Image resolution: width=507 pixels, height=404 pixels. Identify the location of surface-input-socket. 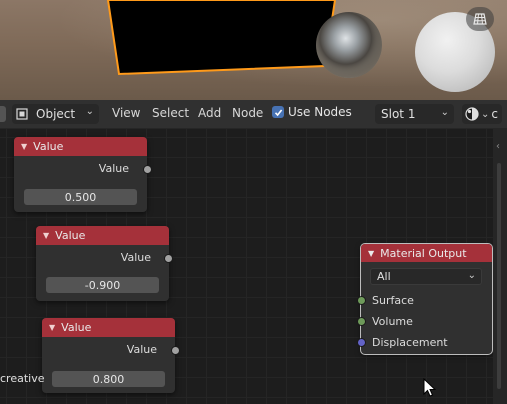
(361, 300).